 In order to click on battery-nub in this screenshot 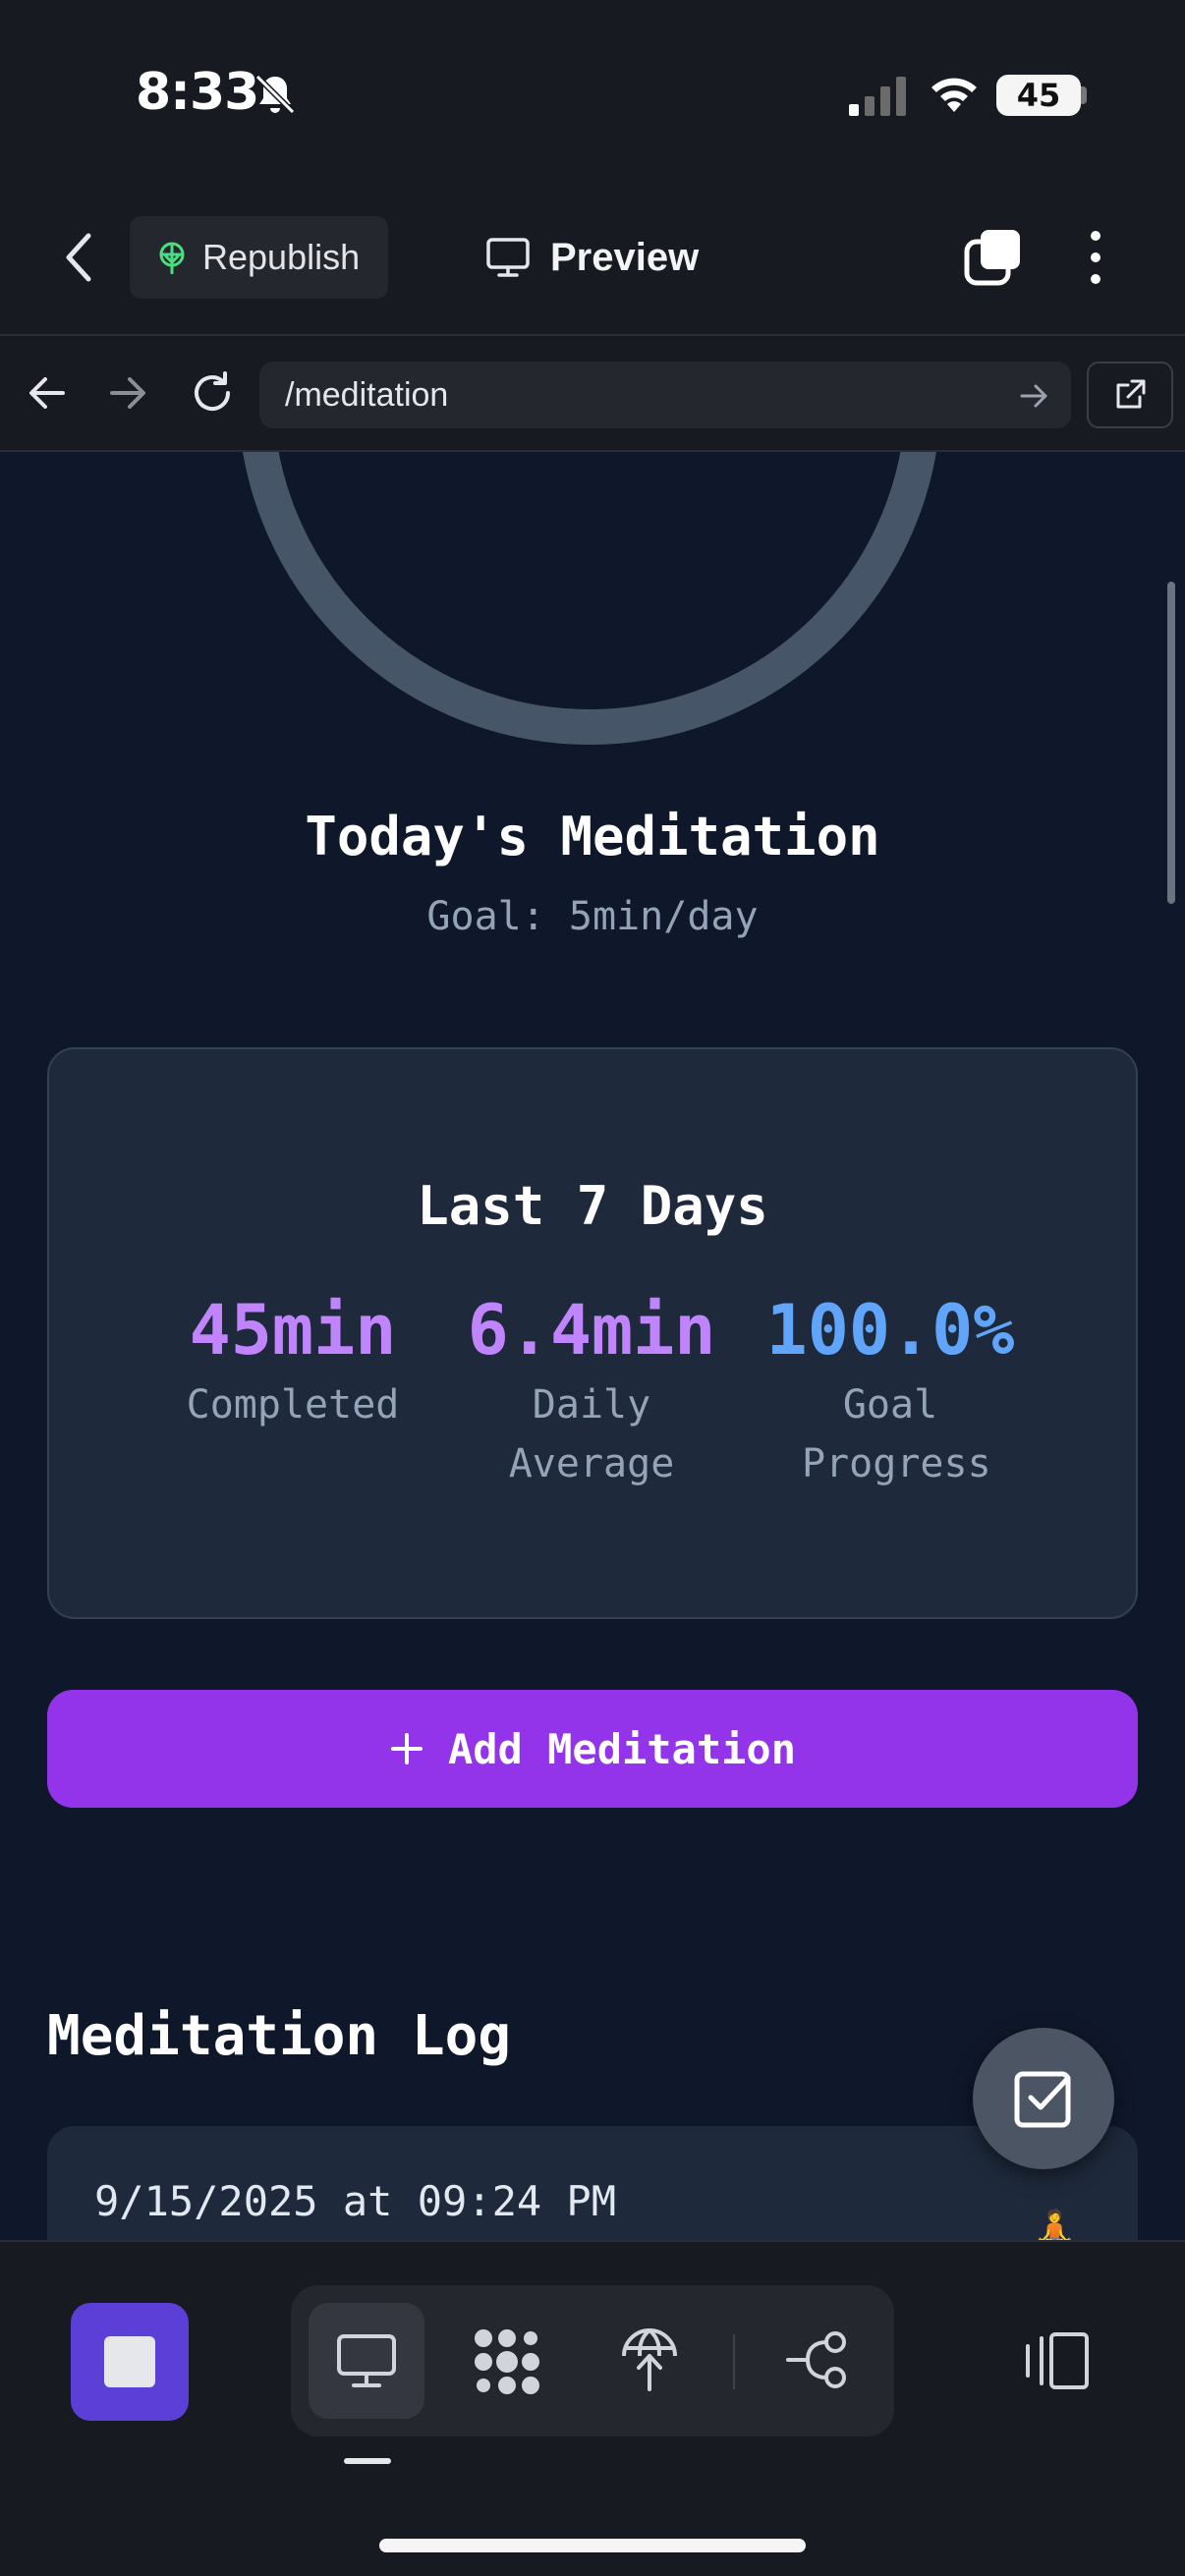, I will do `click(1084, 95)`.